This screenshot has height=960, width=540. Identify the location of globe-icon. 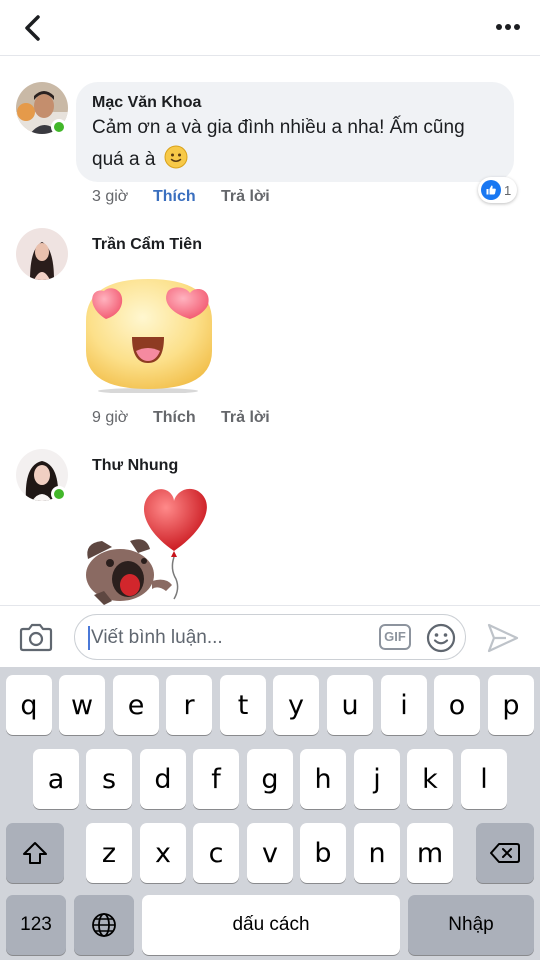
(104, 925).